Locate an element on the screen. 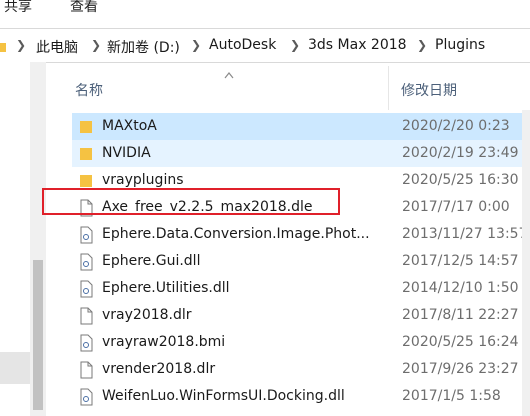 The image size is (530, 416). file-name: Ephere.Utilities.dll is located at coordinates (248, 288).